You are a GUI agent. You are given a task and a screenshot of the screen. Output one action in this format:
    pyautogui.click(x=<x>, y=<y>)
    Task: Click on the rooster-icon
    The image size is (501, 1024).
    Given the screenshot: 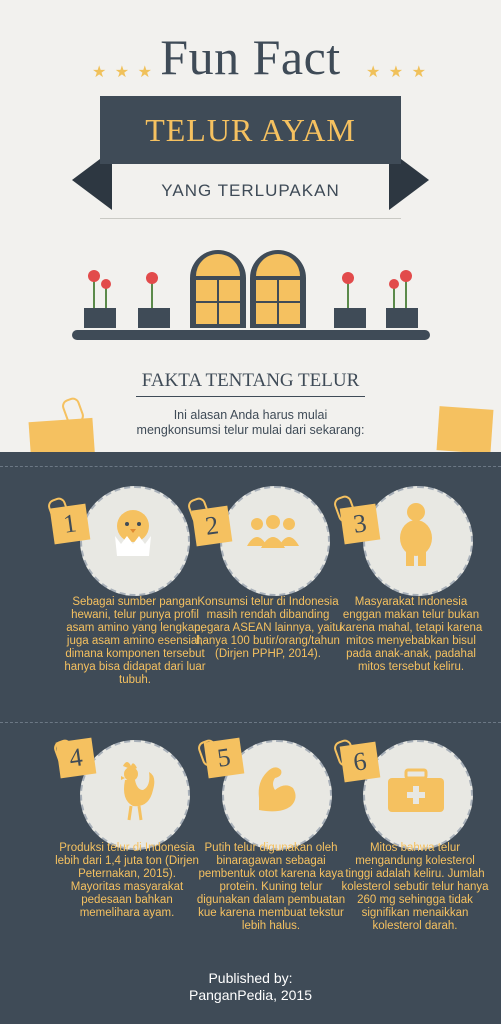 What is the action you would take?
    pyautogui.click(x=138, y=791)
    